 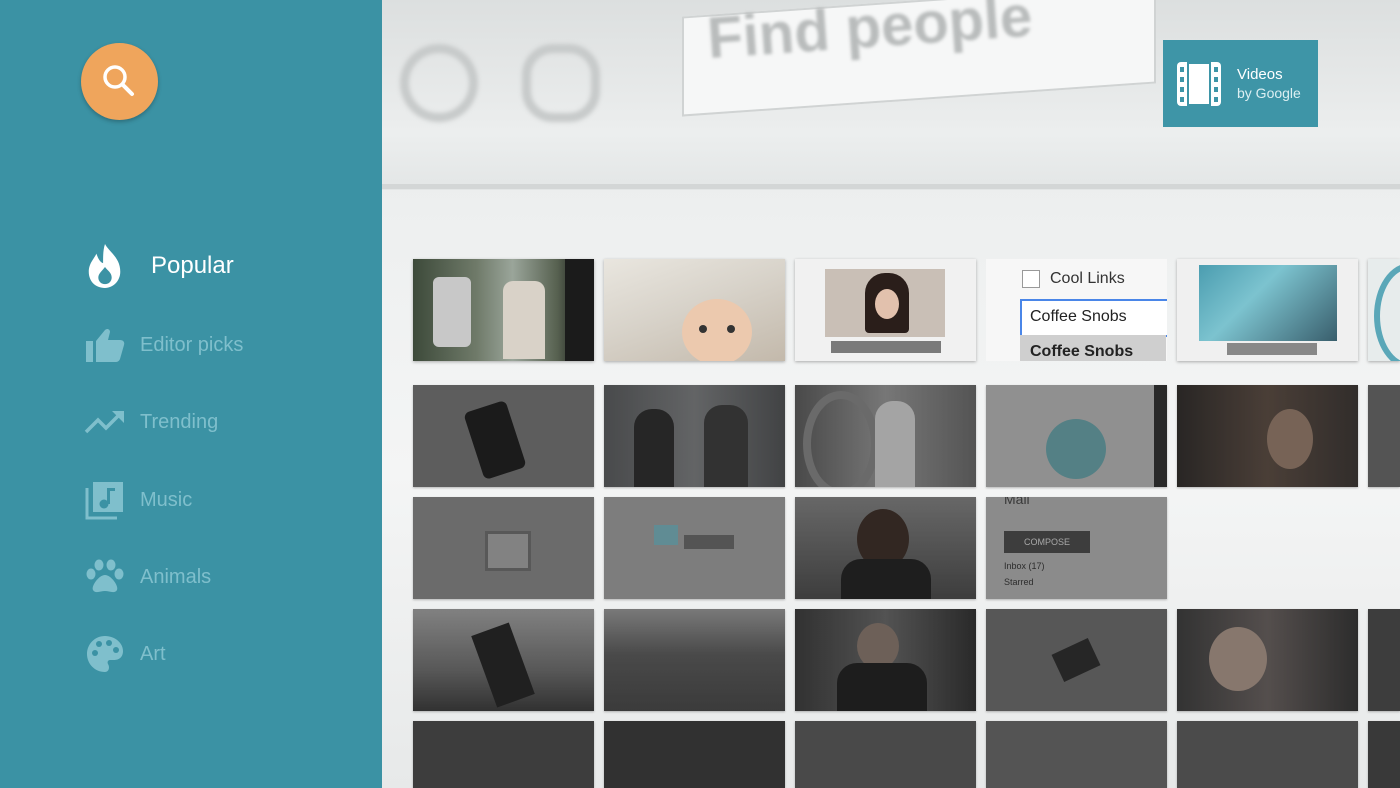 What do you see at coordinates (105, 422) in the screenshot?
I see `trending-up-icon` at bounding box center [105, 422].